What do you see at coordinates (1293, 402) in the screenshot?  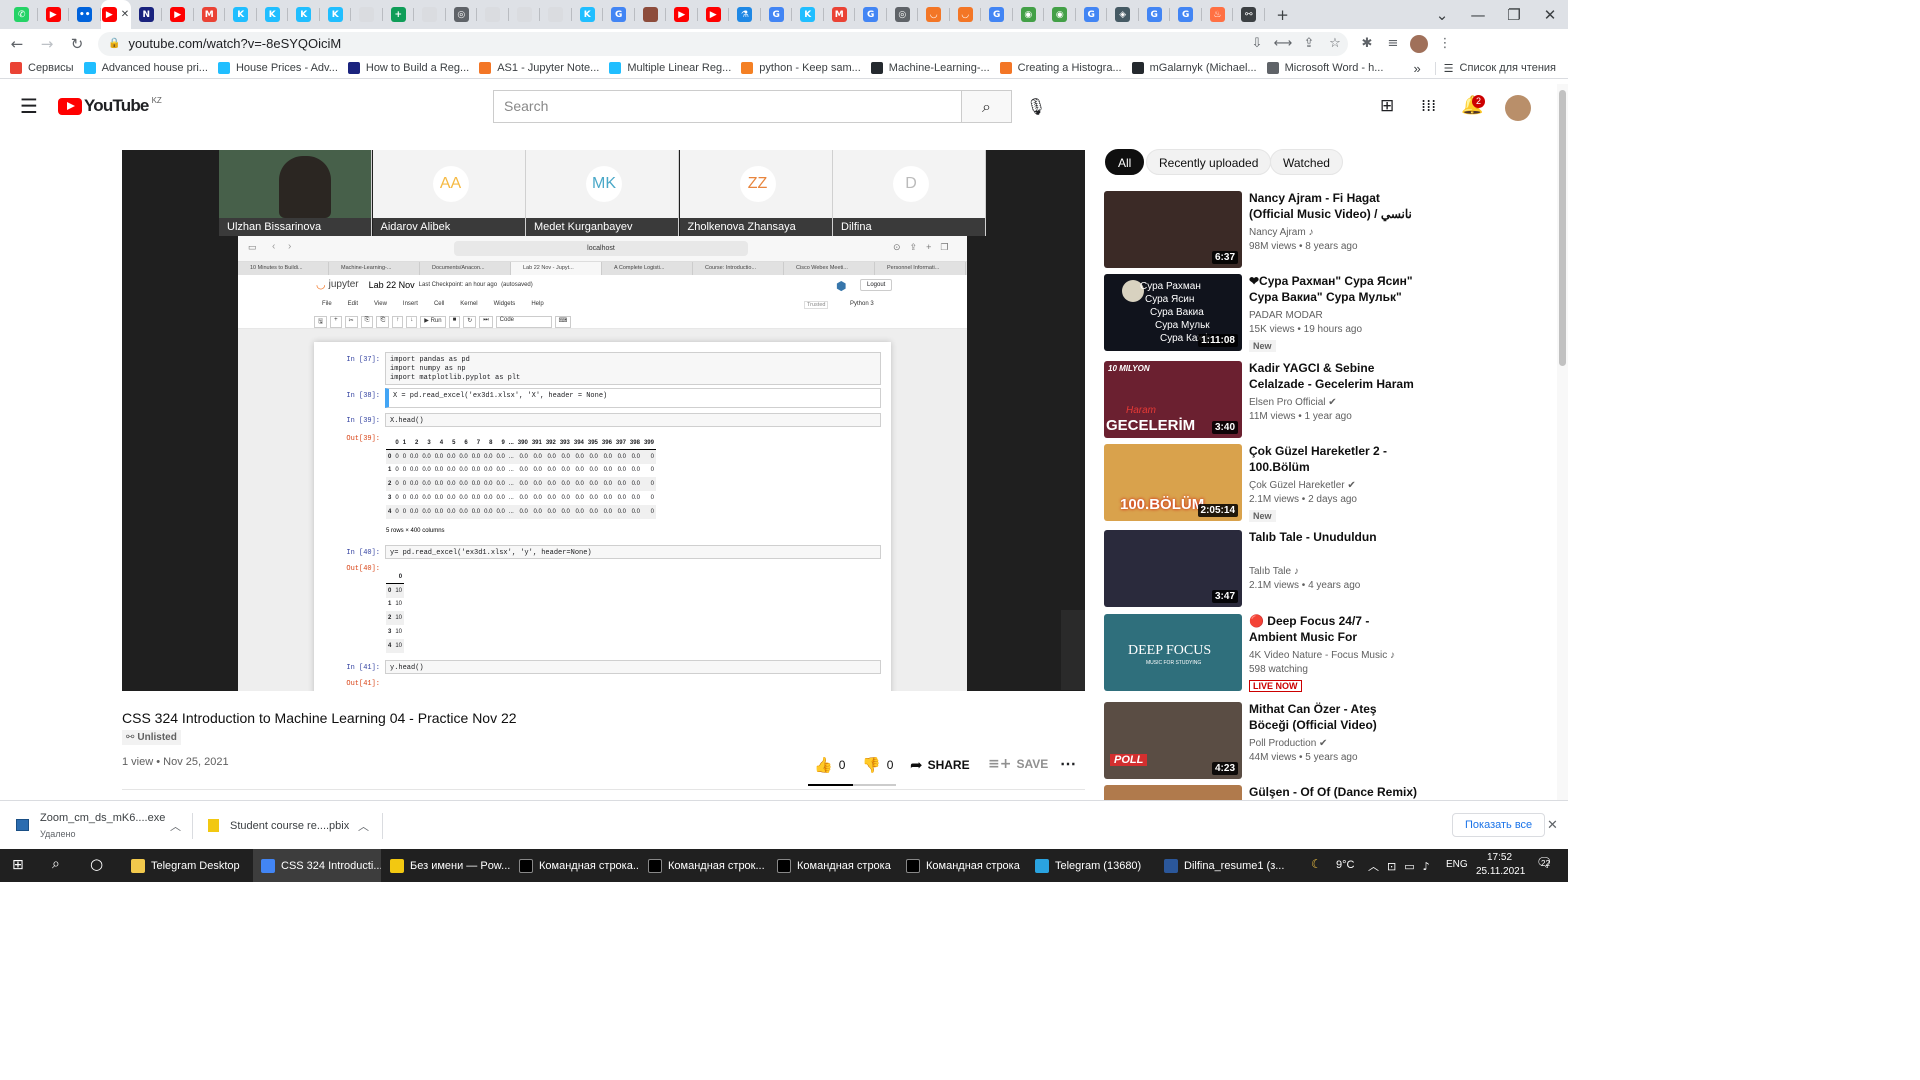 I see `channel-name: Elsen Pro Official ✔` at bounding box center [1293, 402].